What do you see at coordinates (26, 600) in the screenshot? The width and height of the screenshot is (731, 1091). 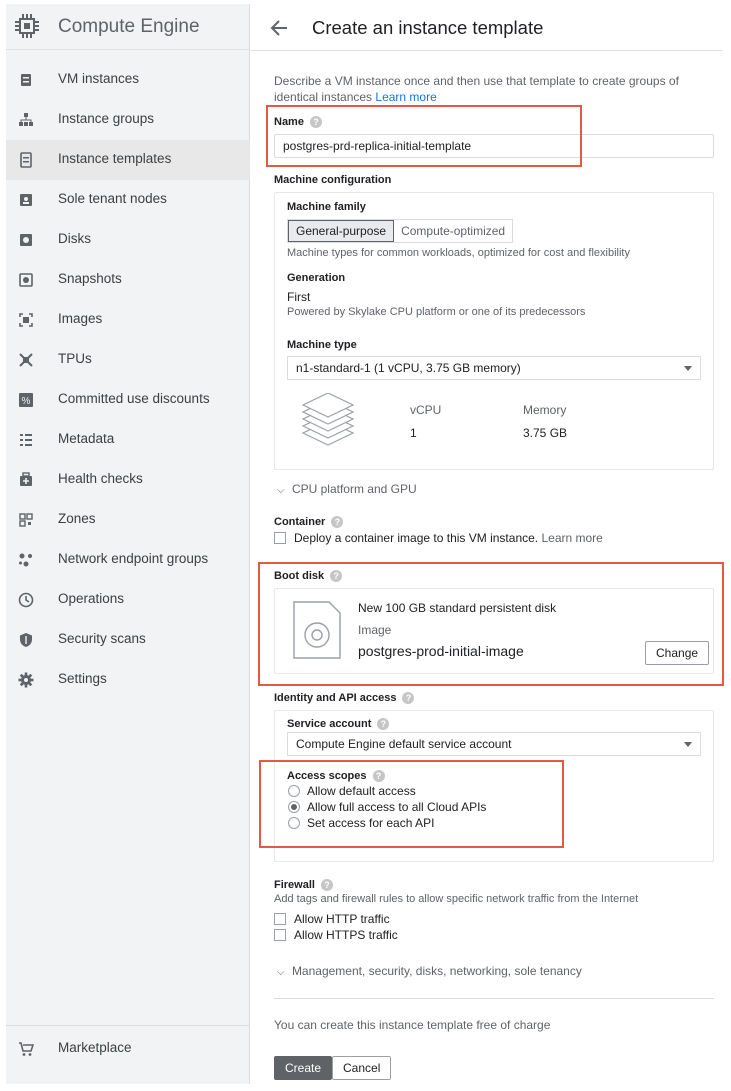 I see `clock-icon` at bounding box center [26, 600].